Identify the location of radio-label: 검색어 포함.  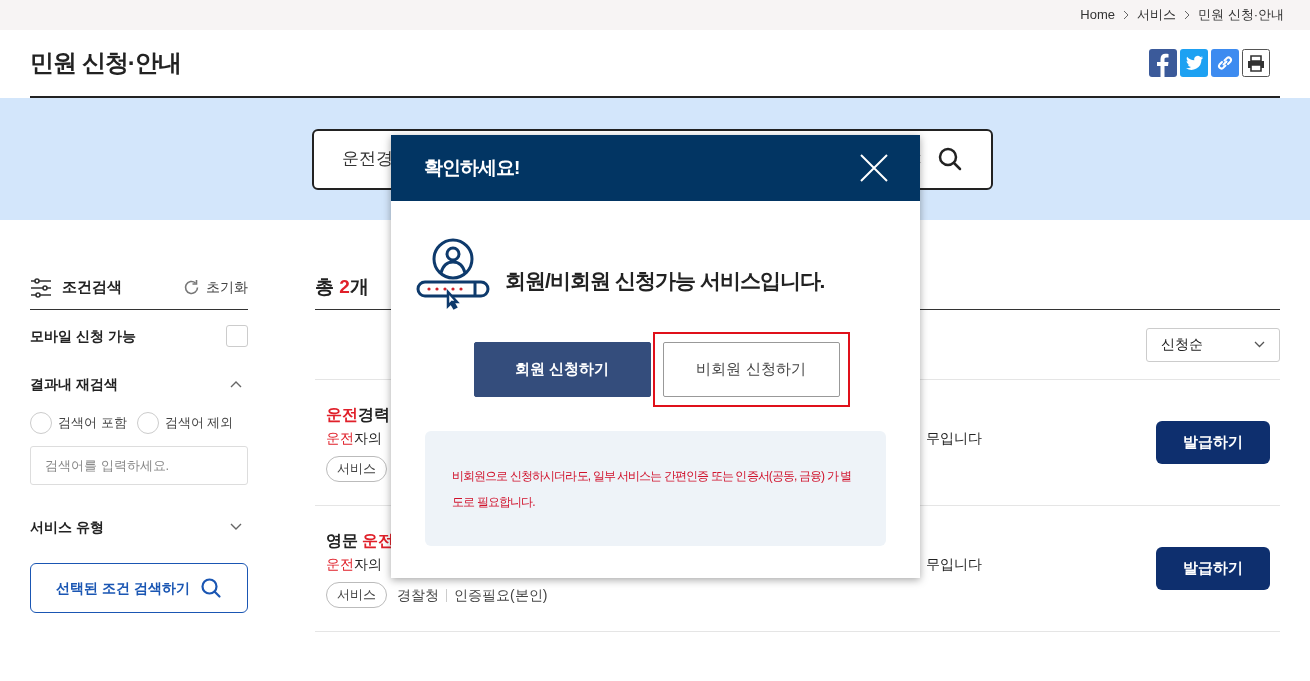
(92, 423).